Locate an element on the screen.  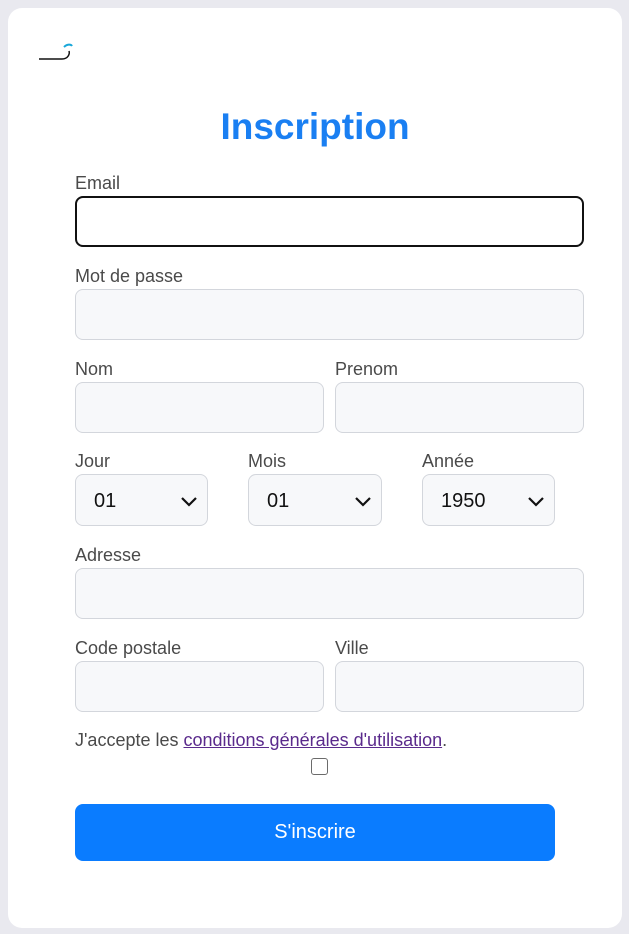
mois-select: 01 is located at coordinates (315, 500).